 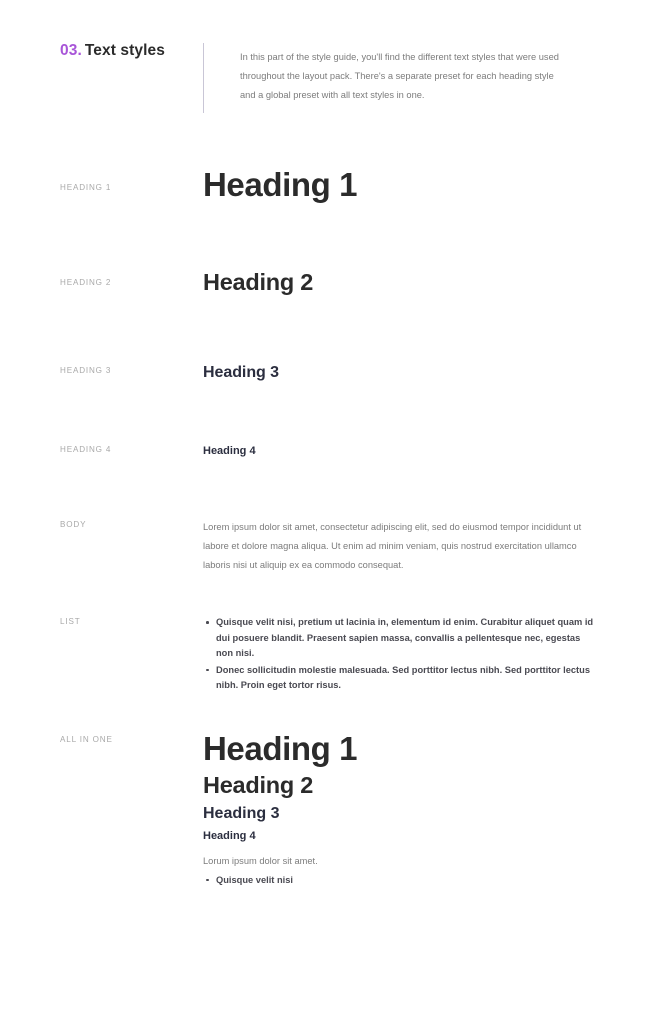 What do you see at coordinates (86, 370) in the screenshot?
I see `style-row-label: HEADING 3` at bounding box center [86, 370].